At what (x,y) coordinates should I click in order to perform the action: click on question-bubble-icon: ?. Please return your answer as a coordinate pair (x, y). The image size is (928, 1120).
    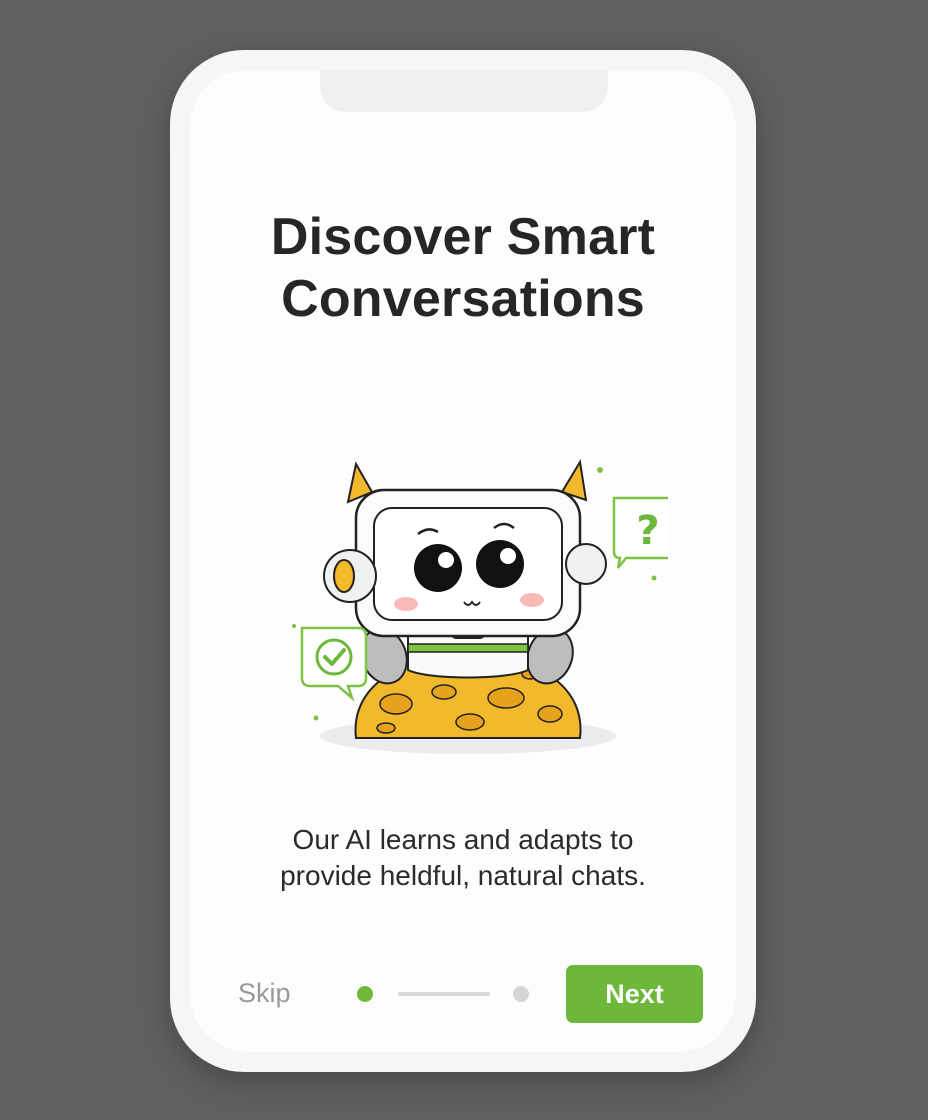
    Looking at the image, I should click on (640, 532).